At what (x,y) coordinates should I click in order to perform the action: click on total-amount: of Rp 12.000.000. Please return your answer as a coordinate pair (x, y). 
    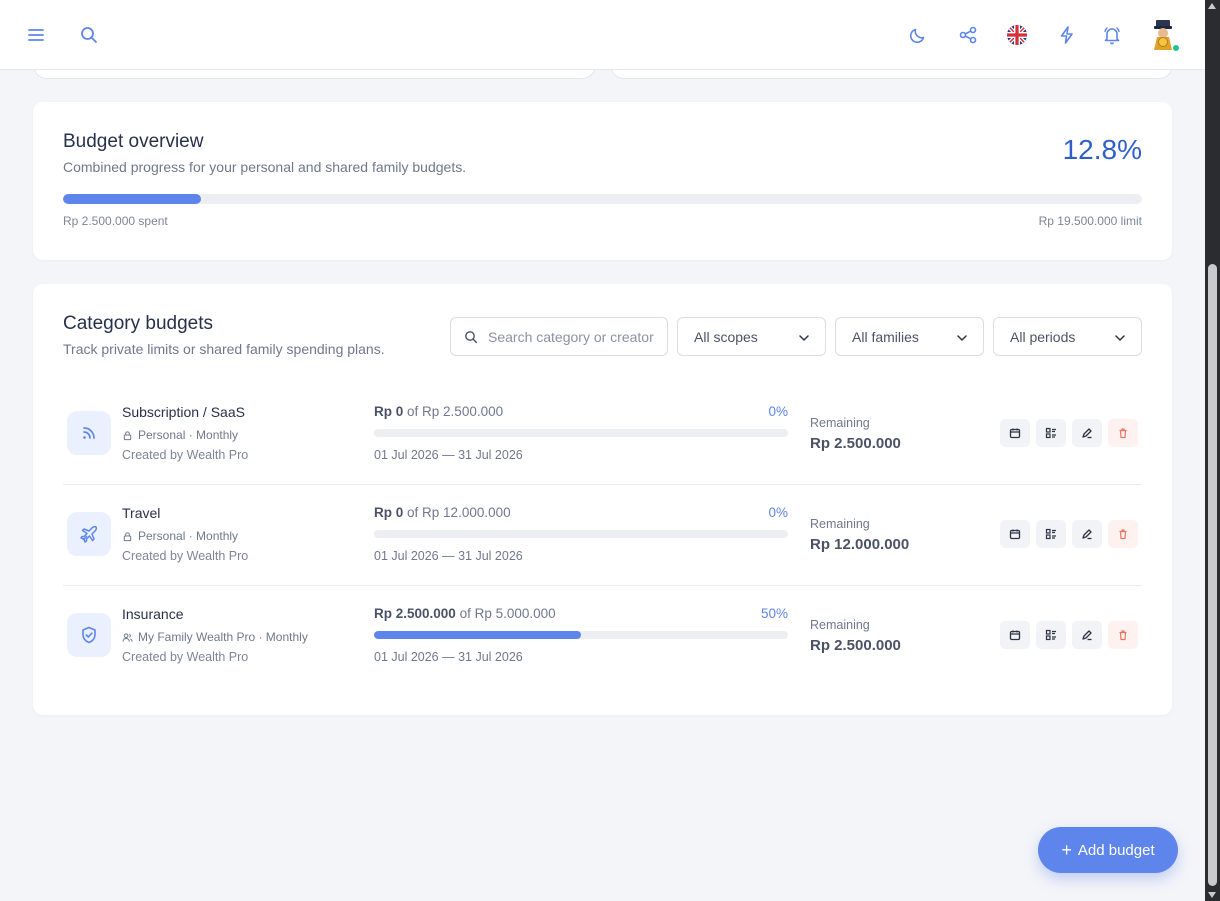
    Looking at the image, I should click on (459, 512).